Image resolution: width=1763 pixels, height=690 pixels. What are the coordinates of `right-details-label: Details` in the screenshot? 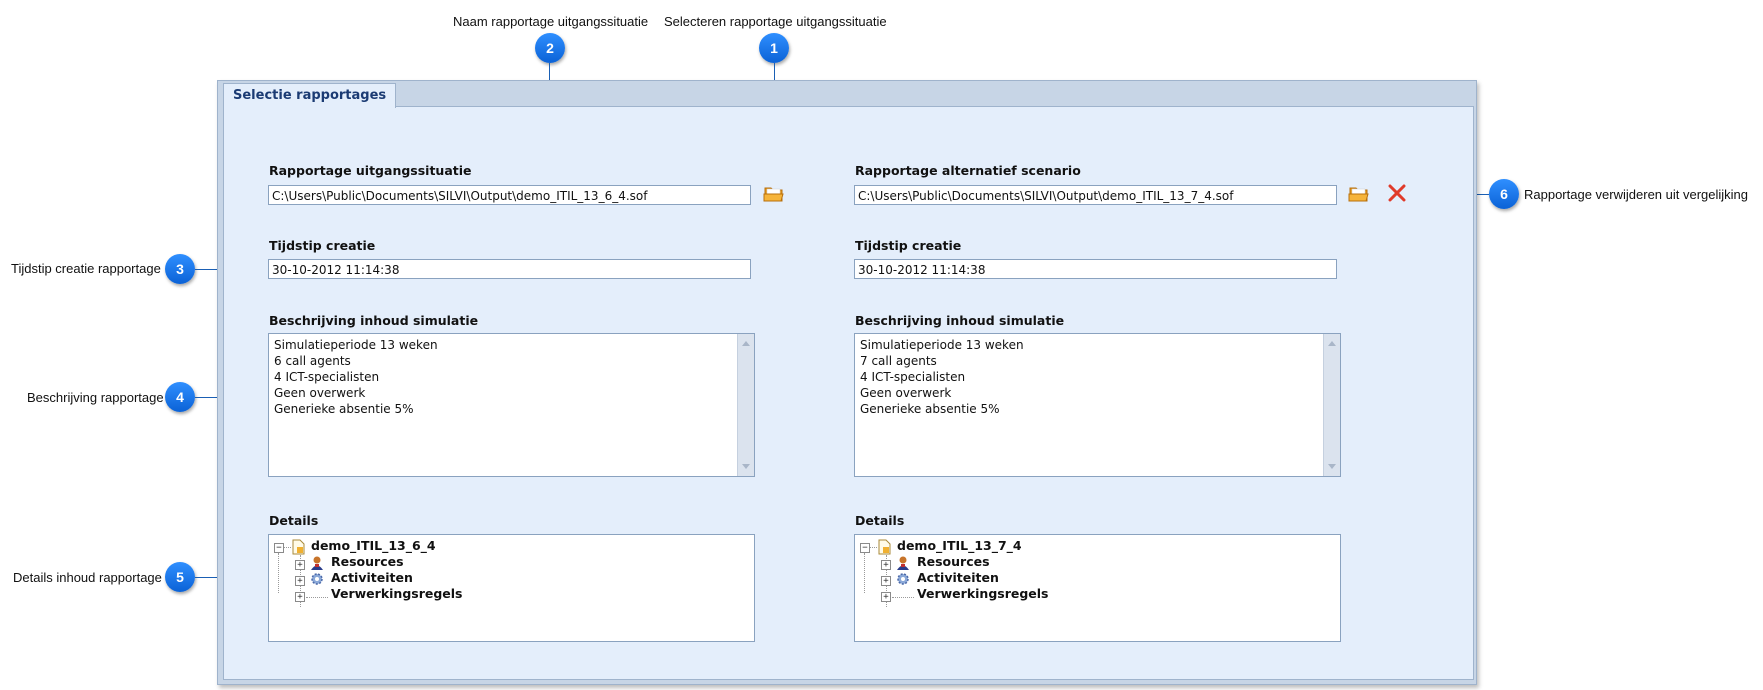 It's located at (880, 520).